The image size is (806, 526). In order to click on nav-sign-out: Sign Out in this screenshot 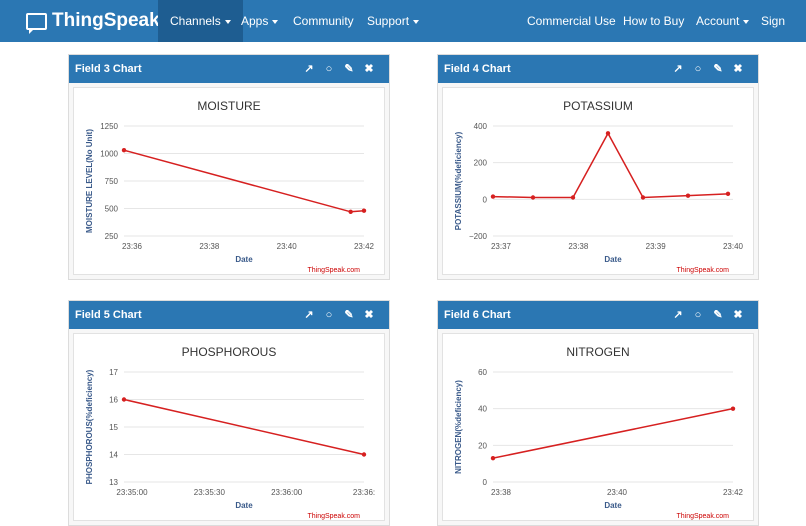, I will do `click(783, 35)`.